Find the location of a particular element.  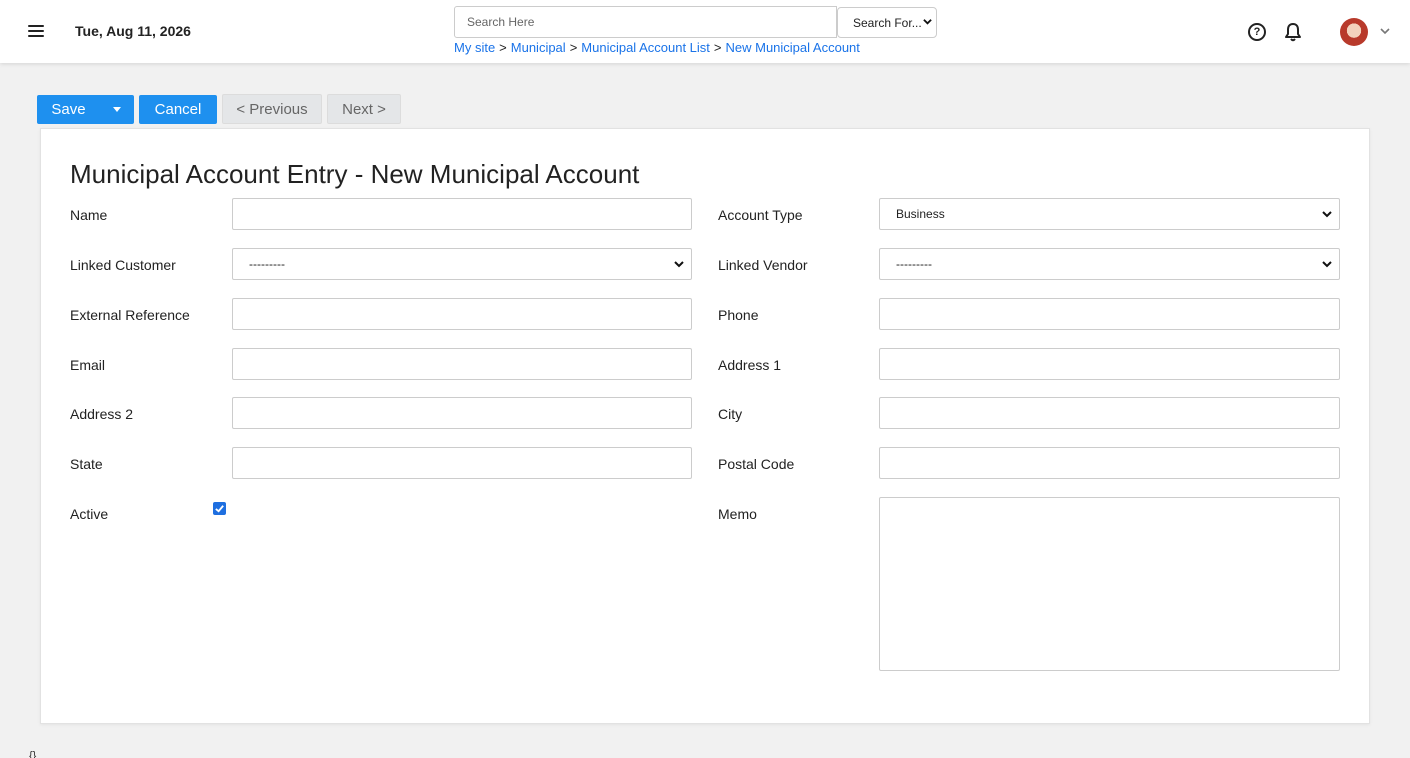

email-label: Email is located at coordinates (88, 365).